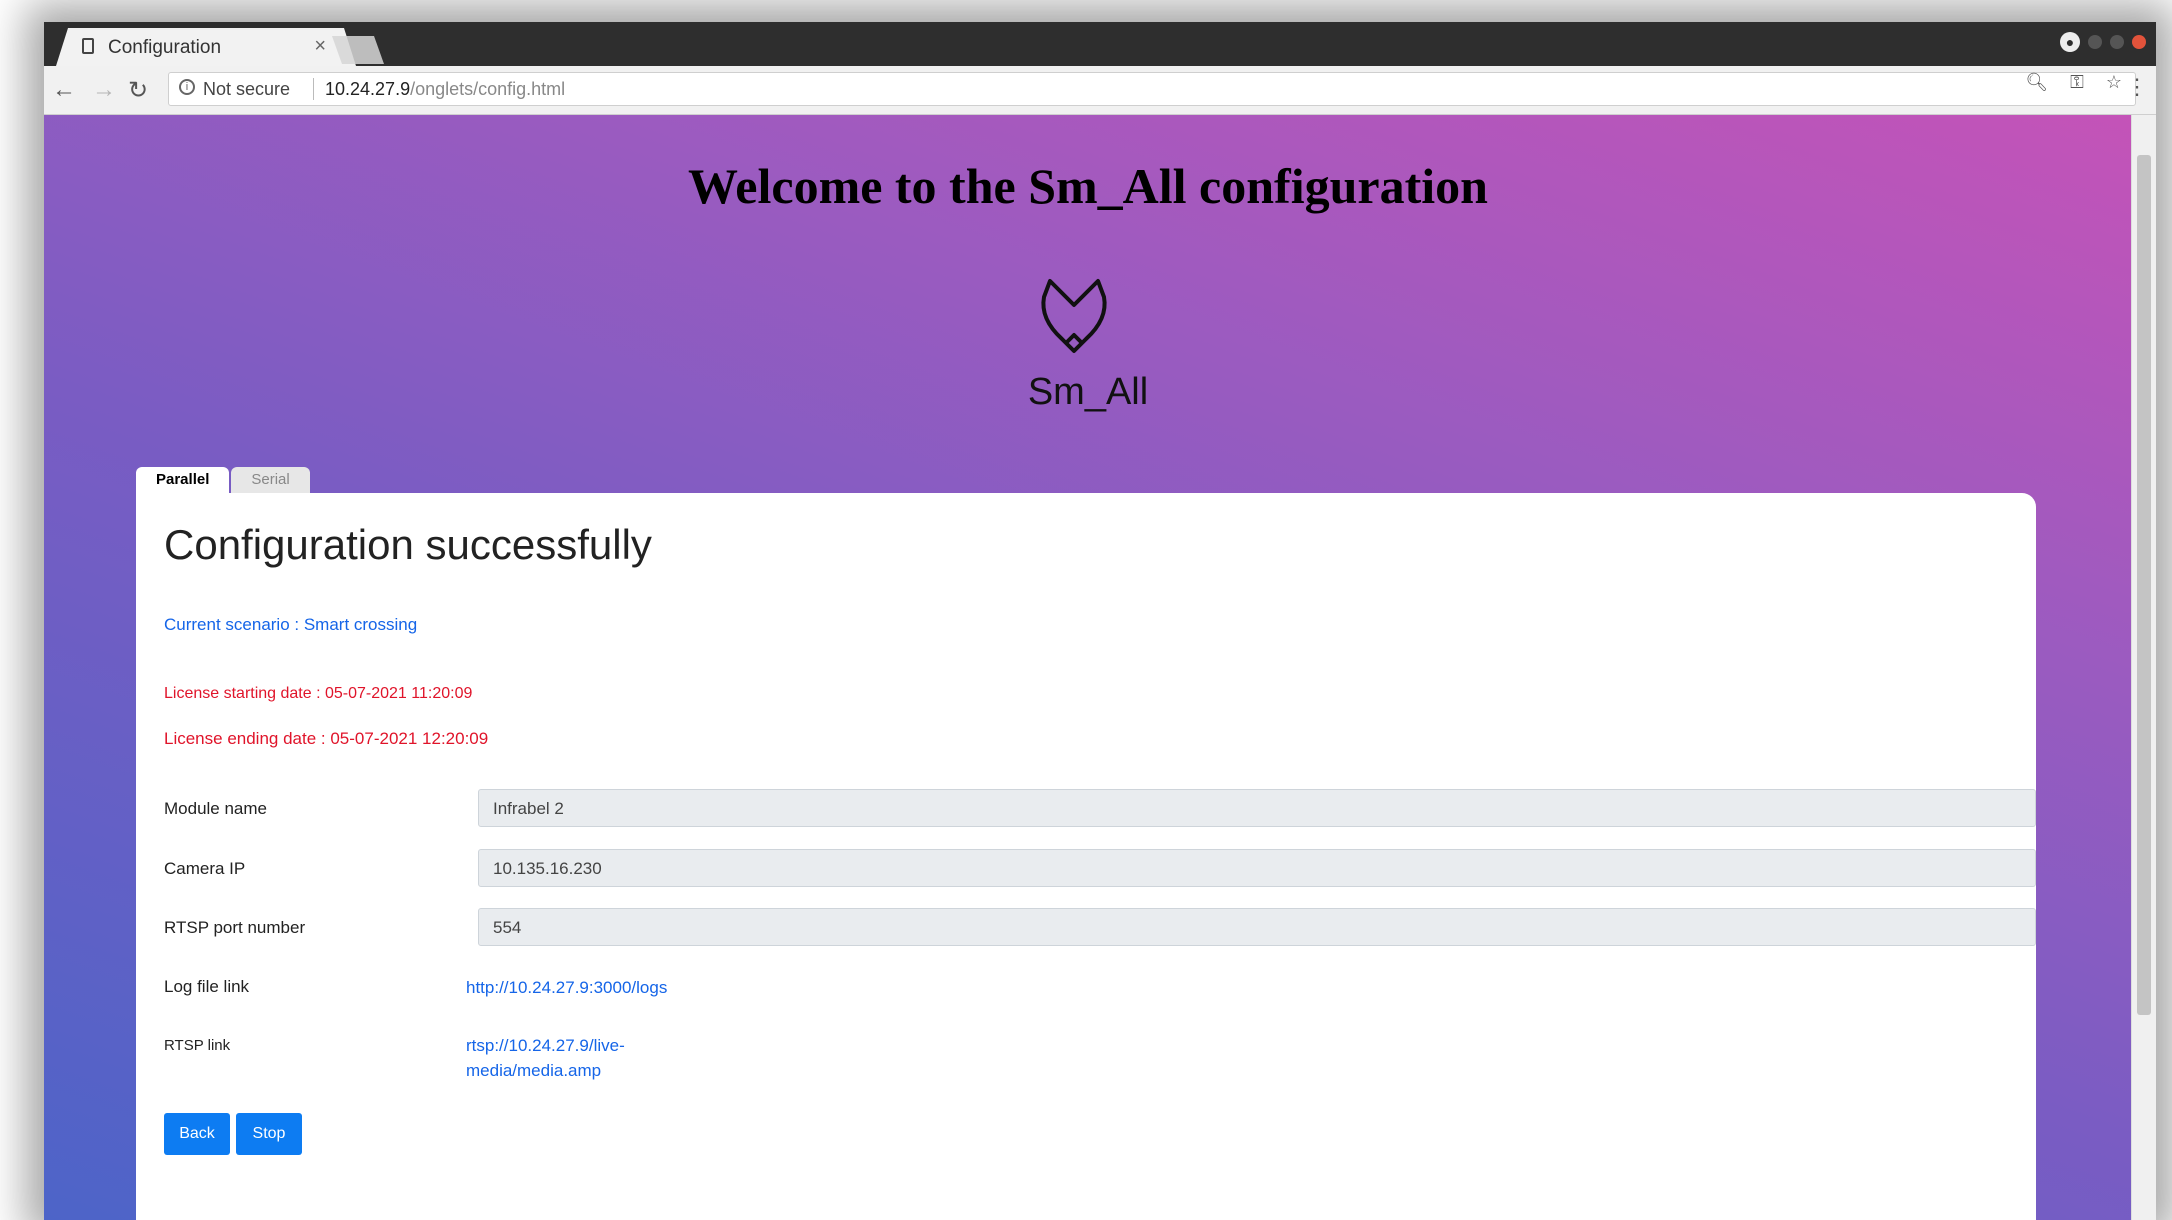 The width and height of the screenshot is (2172, 1220). What do you see at coordinates (269, 1134) in the screenshot?
I see `stop-button: Stop` at bounding box center [269, 1134].